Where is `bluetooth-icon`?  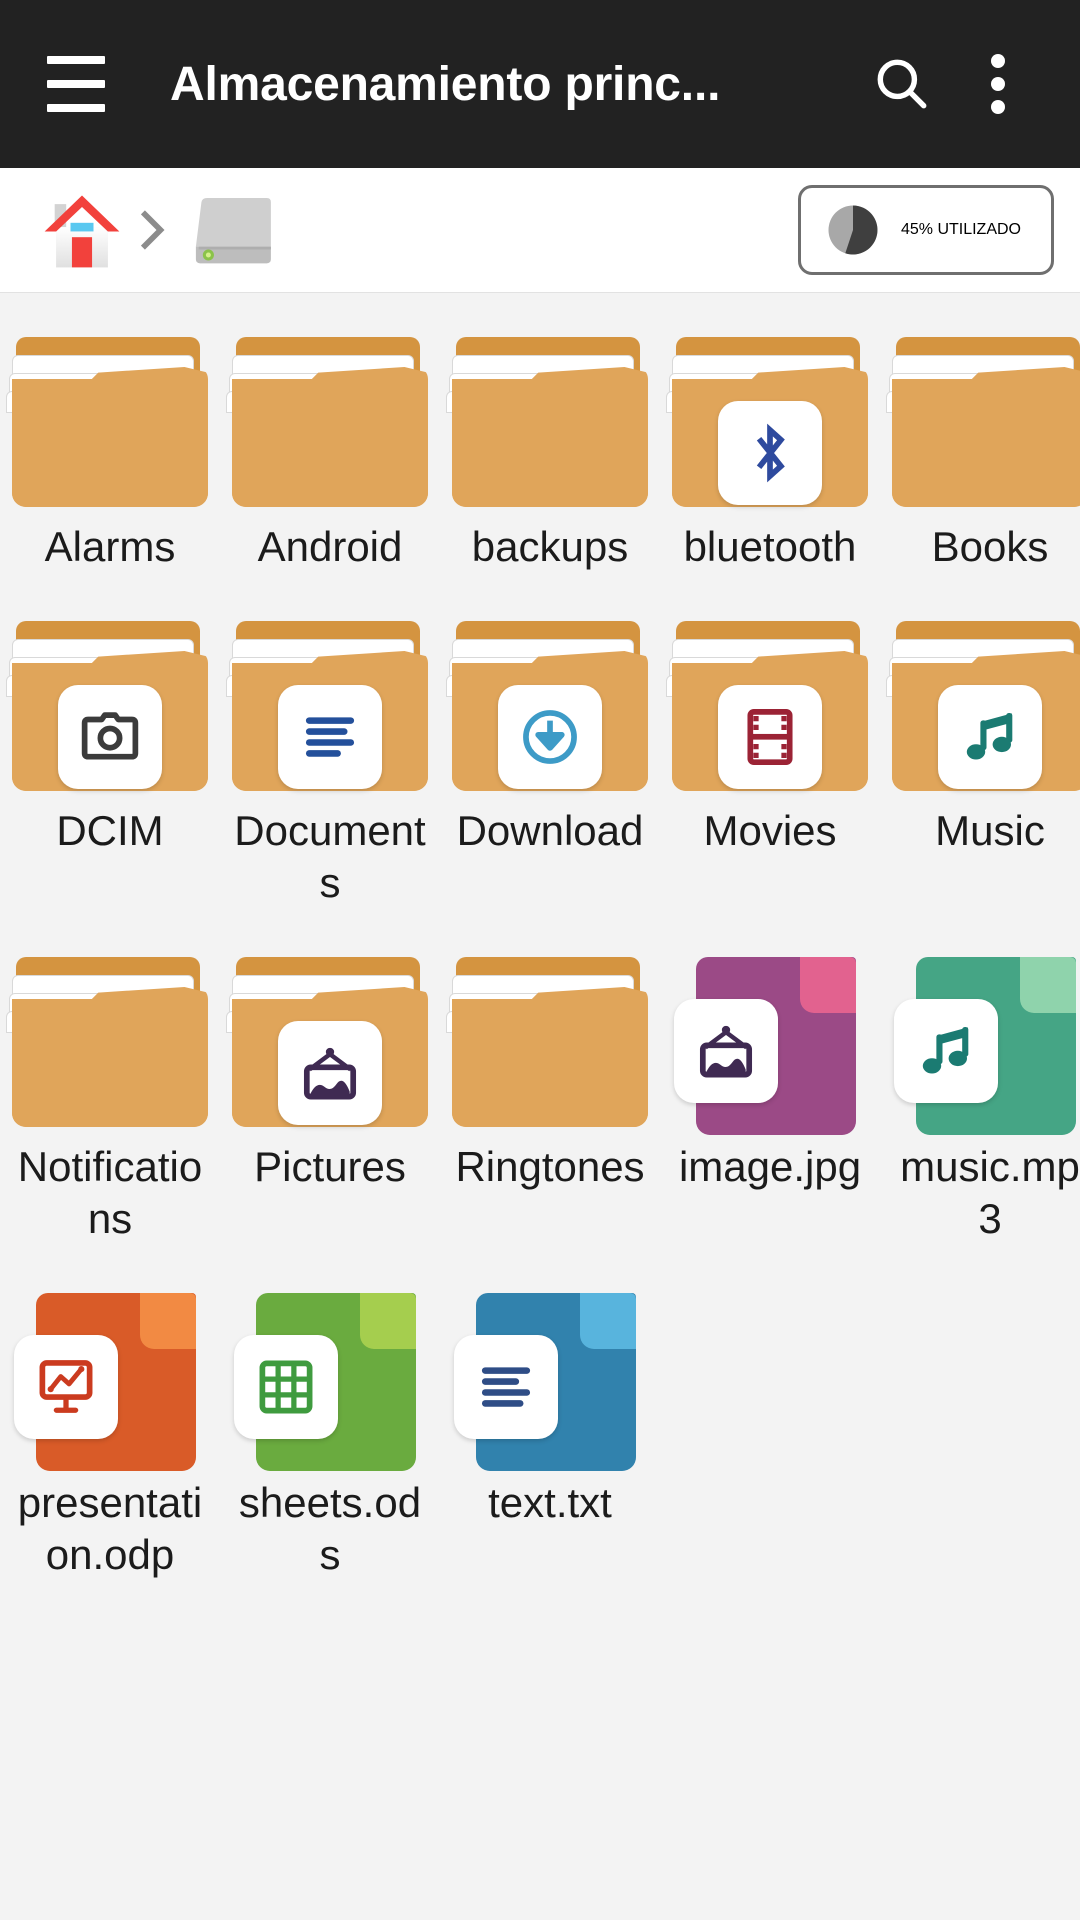 bluetooth-icon is located at coordinates (770, 453).